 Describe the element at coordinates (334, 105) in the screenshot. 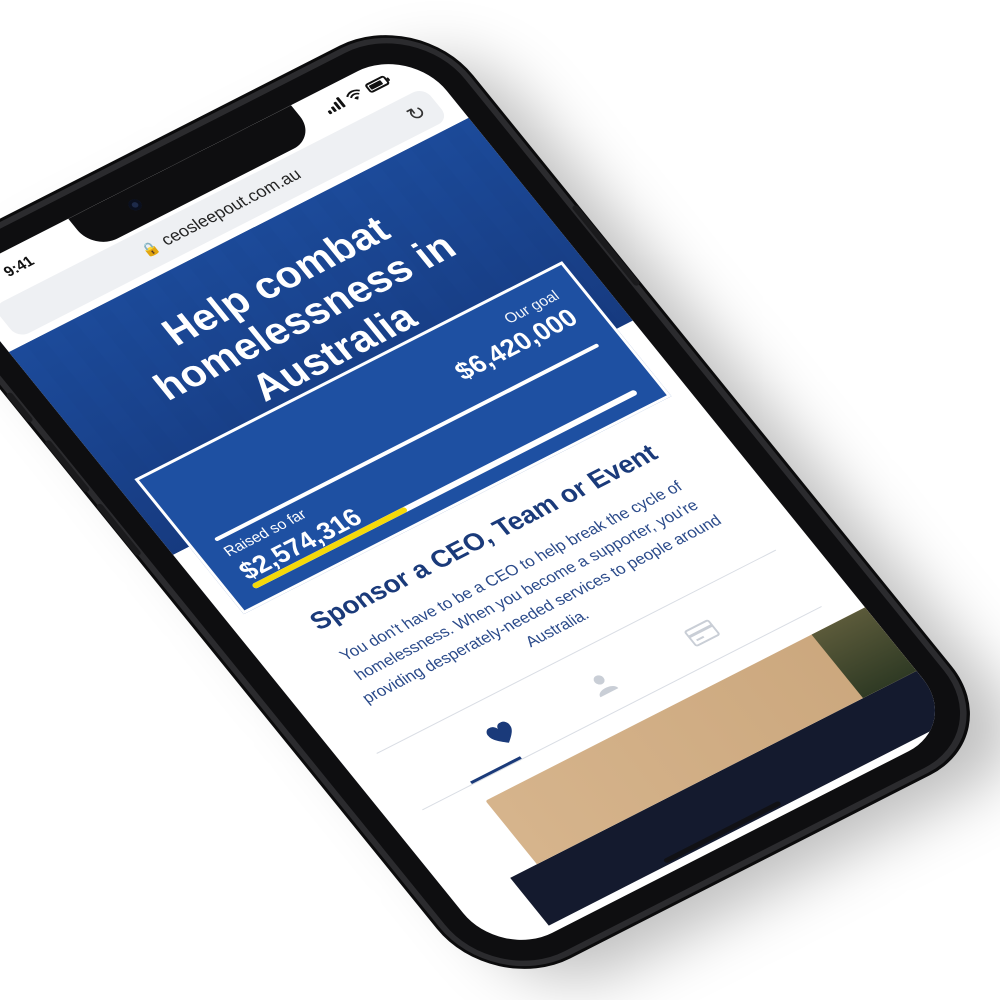

I see `signal-icon` at that location.